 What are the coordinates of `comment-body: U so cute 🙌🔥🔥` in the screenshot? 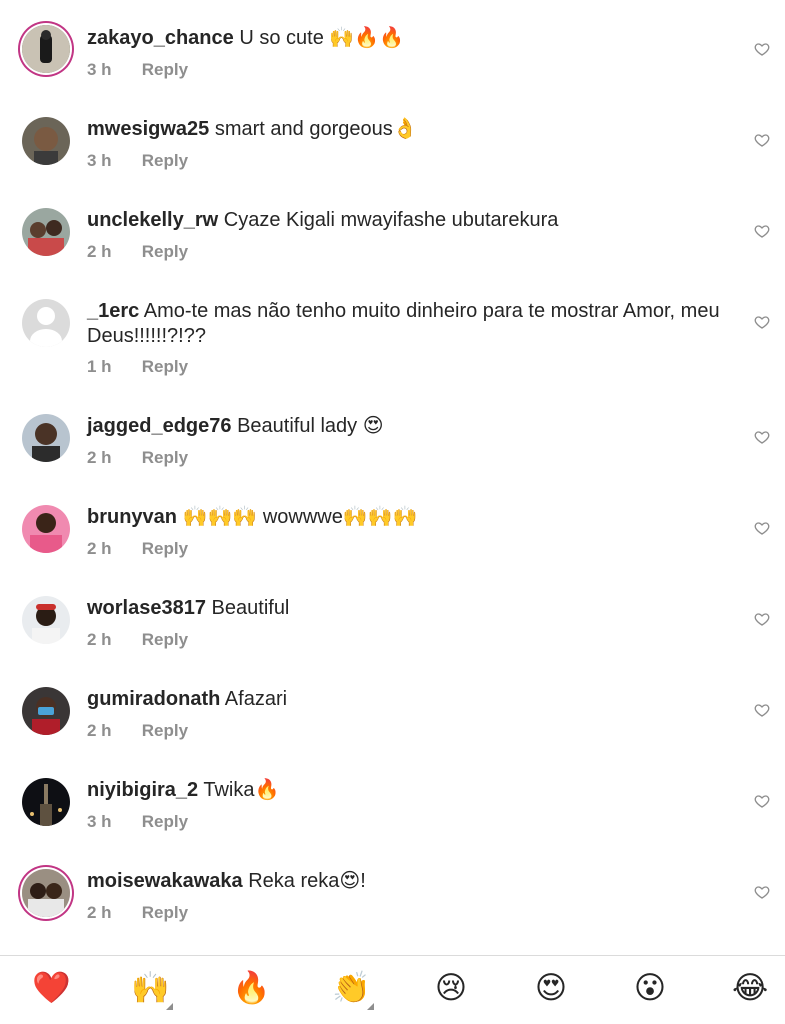 It's located at (322, 38).